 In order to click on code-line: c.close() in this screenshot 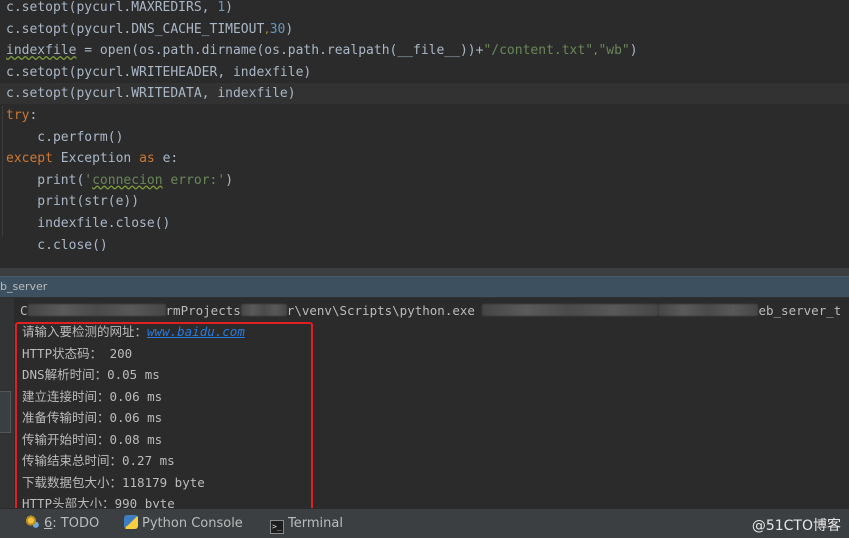, I will do `click(57, 245)`.